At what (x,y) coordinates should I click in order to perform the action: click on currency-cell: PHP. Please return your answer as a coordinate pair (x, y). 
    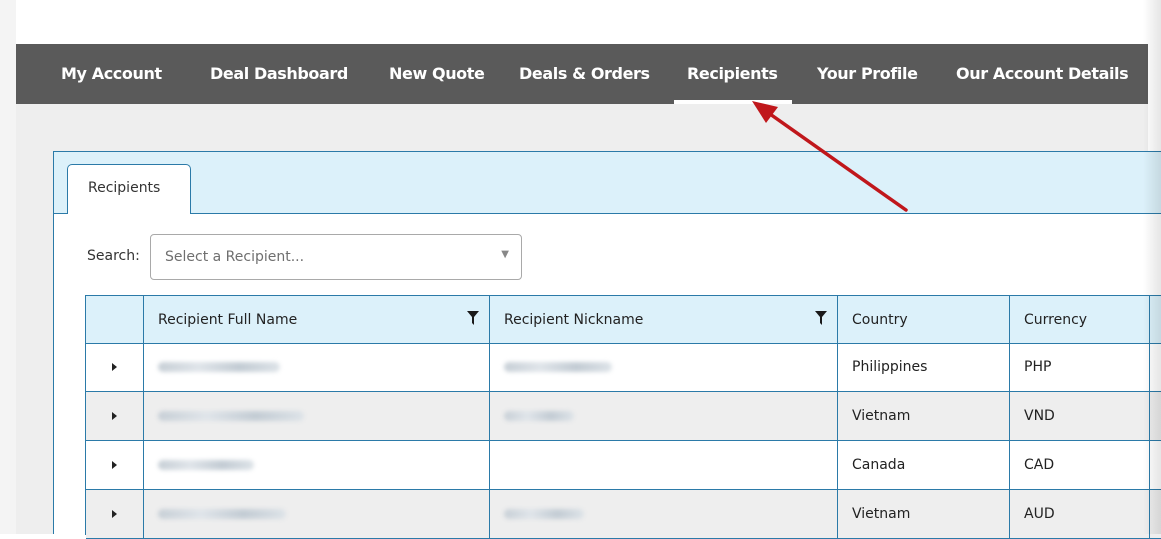
    Looking at the image, I should click on (1080, 367).